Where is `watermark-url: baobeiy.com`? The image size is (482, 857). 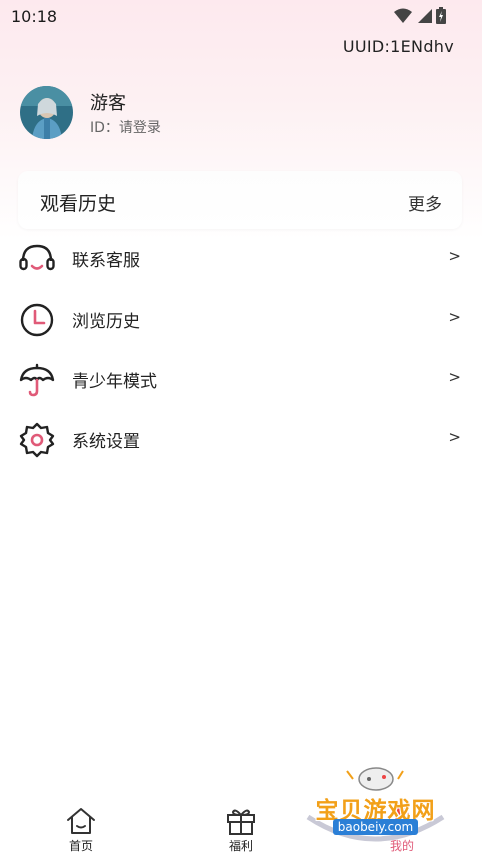 watermark-url: baobeiy.com is located at coordinates (375, 827).